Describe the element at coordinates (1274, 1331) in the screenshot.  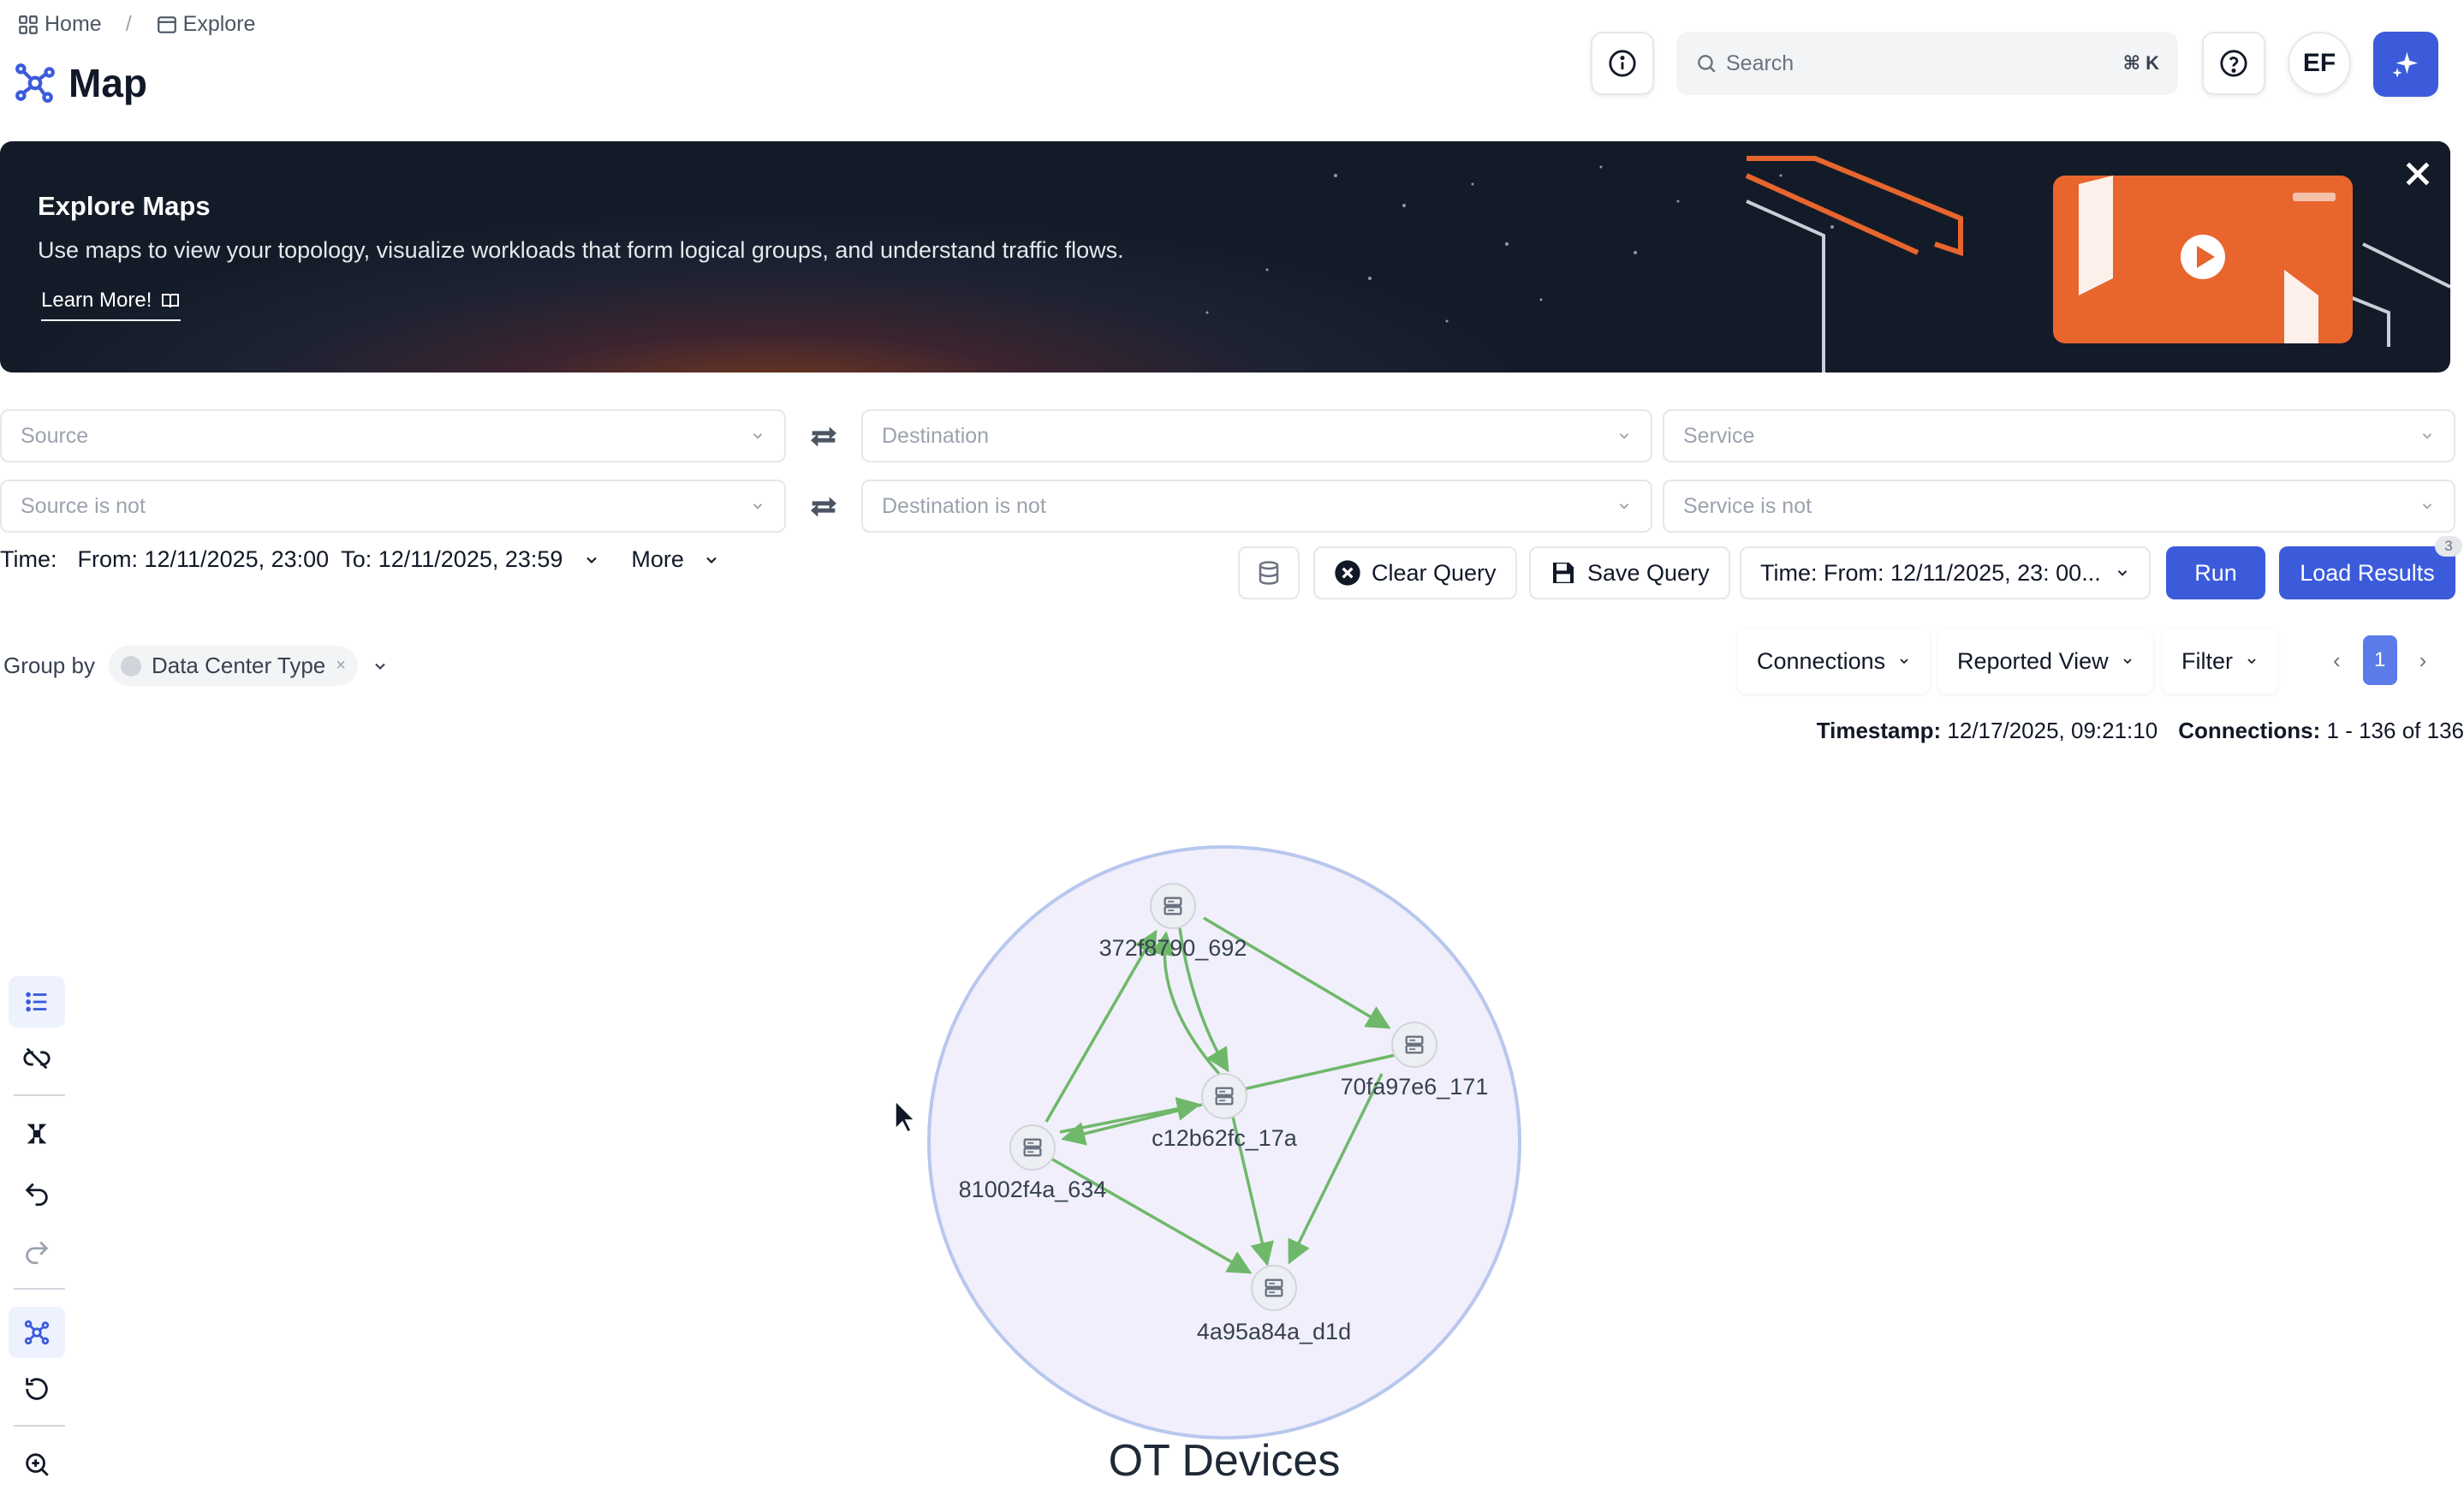
I see `node-label: 4a95a84a_d1d` at that location.